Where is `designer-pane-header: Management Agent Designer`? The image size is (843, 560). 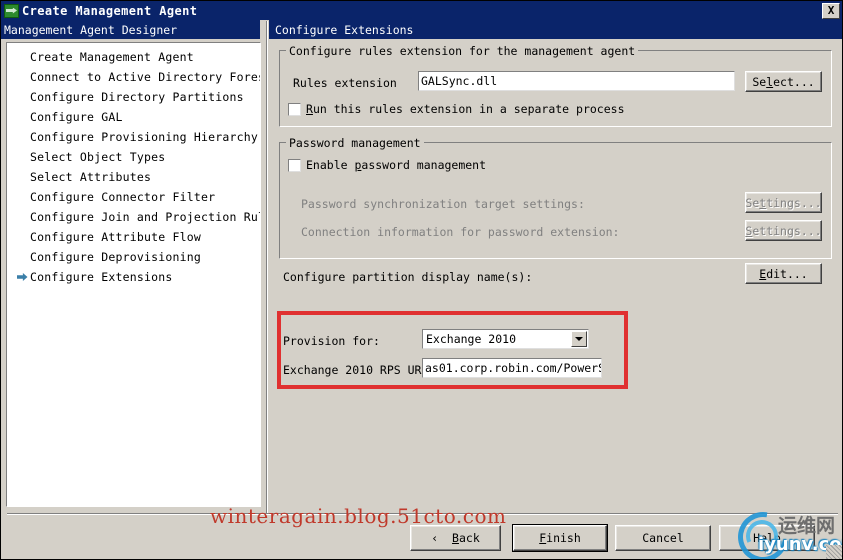 designer-pane-header: Management Agent Designer is located at coordinates (130, 29).